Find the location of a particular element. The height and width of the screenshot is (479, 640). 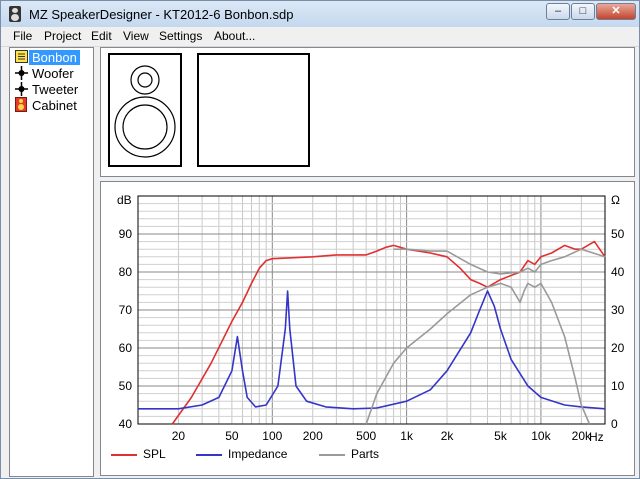

speaker-app-icon is located at coordinates (15, 14).